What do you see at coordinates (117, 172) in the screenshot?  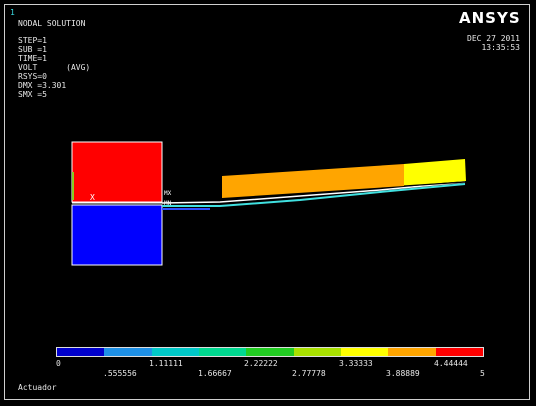 I see `upper-block` at bounding box center [117, 172].